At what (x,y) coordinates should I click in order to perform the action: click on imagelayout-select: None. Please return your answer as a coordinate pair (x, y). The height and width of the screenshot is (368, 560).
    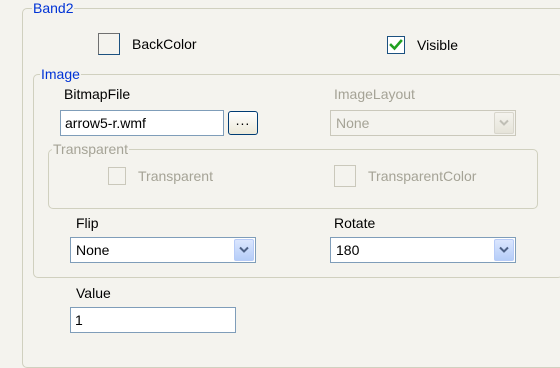
    Looking at the image, I should click on (423, 123).